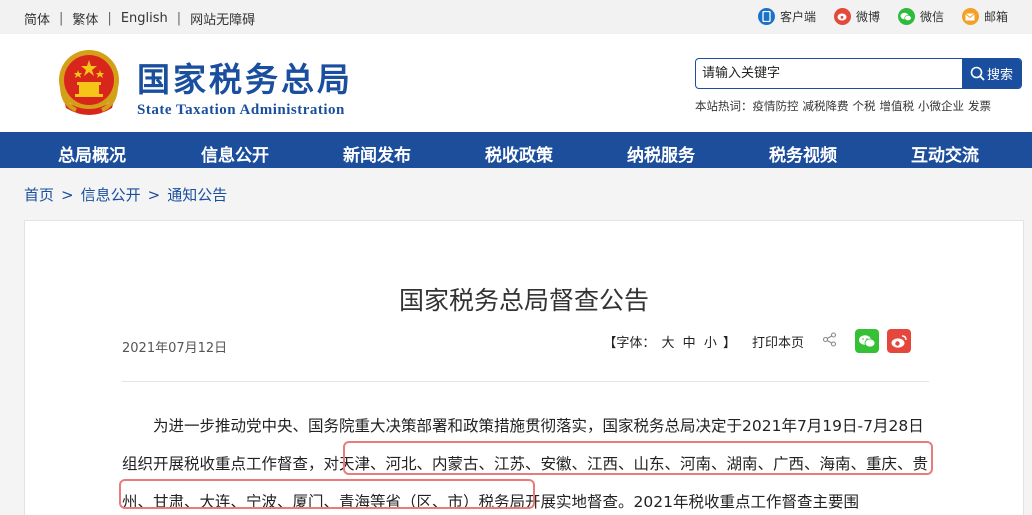  I want to click on nav-item-overview: 总局概况, so click(92, 153).